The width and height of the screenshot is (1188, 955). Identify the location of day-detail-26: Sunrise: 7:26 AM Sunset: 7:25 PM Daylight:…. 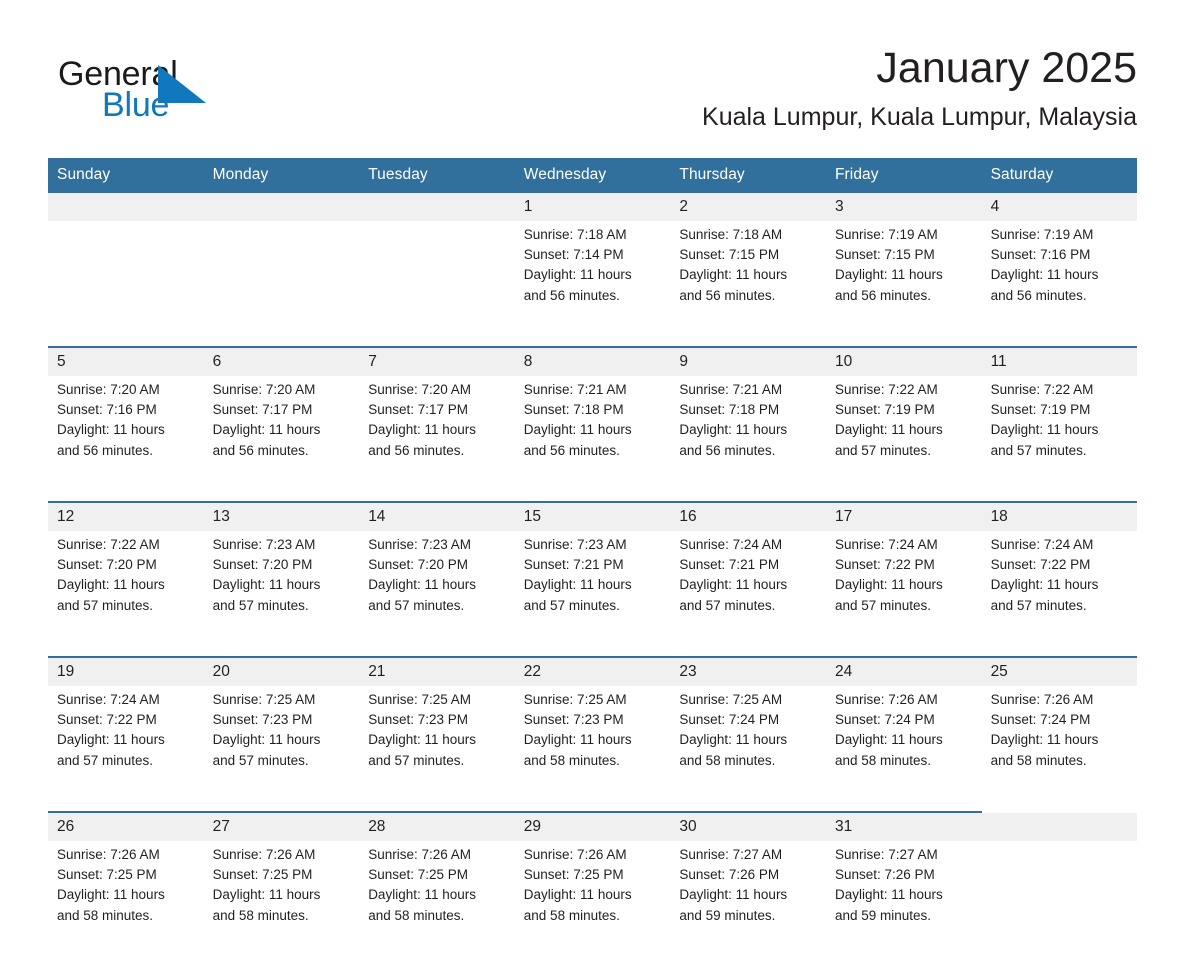
(126, 898).